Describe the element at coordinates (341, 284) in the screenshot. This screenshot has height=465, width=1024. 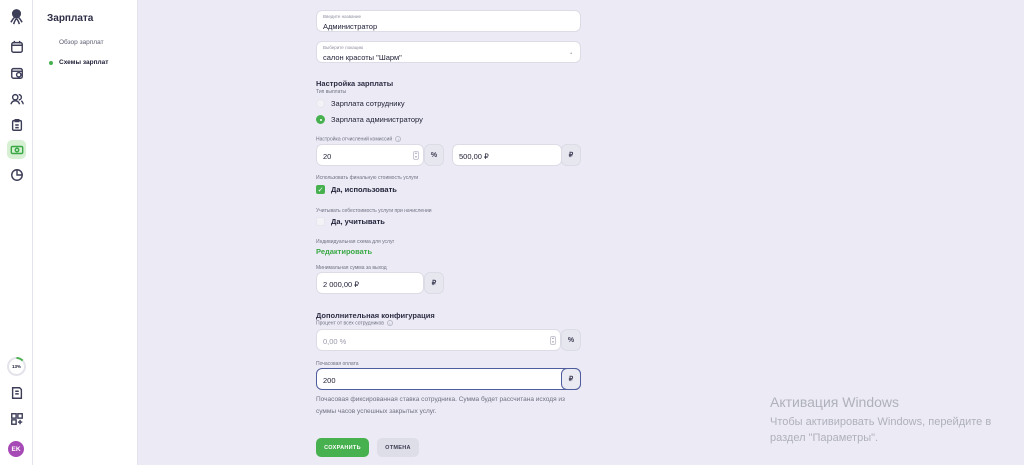
I see `min-amount-value: 2 000,00 ₽` at that location.